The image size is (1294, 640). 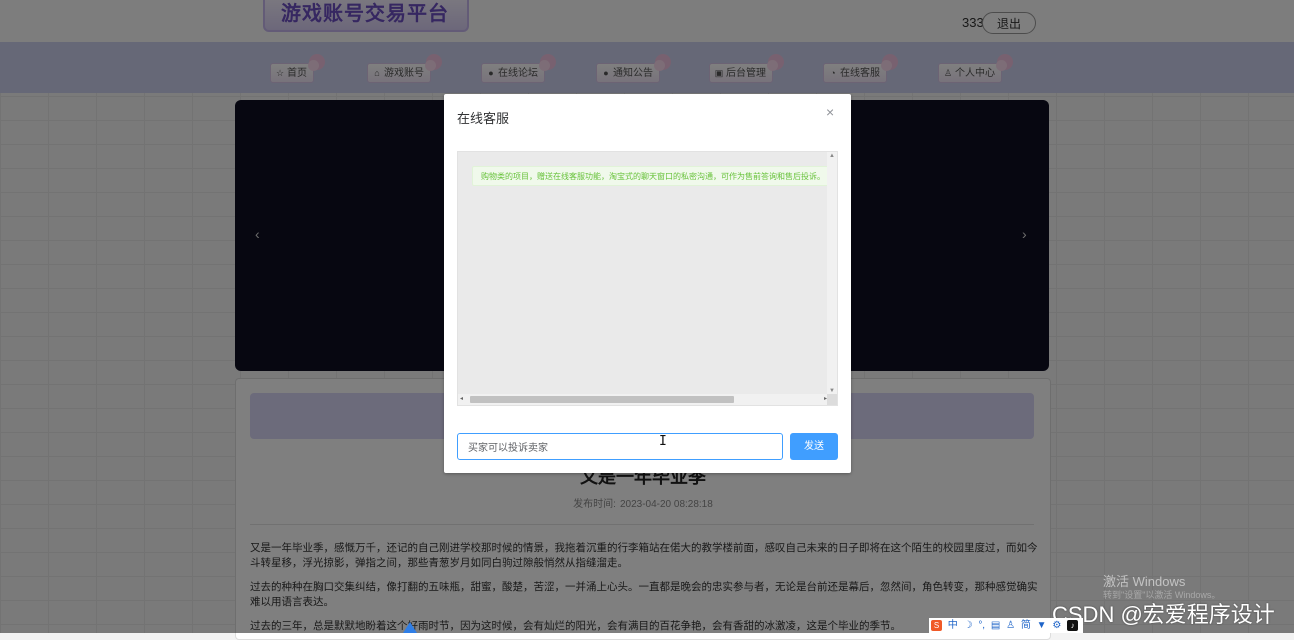 I want to click on horizontal-scroll-thumb, so click(x=602, y=399).